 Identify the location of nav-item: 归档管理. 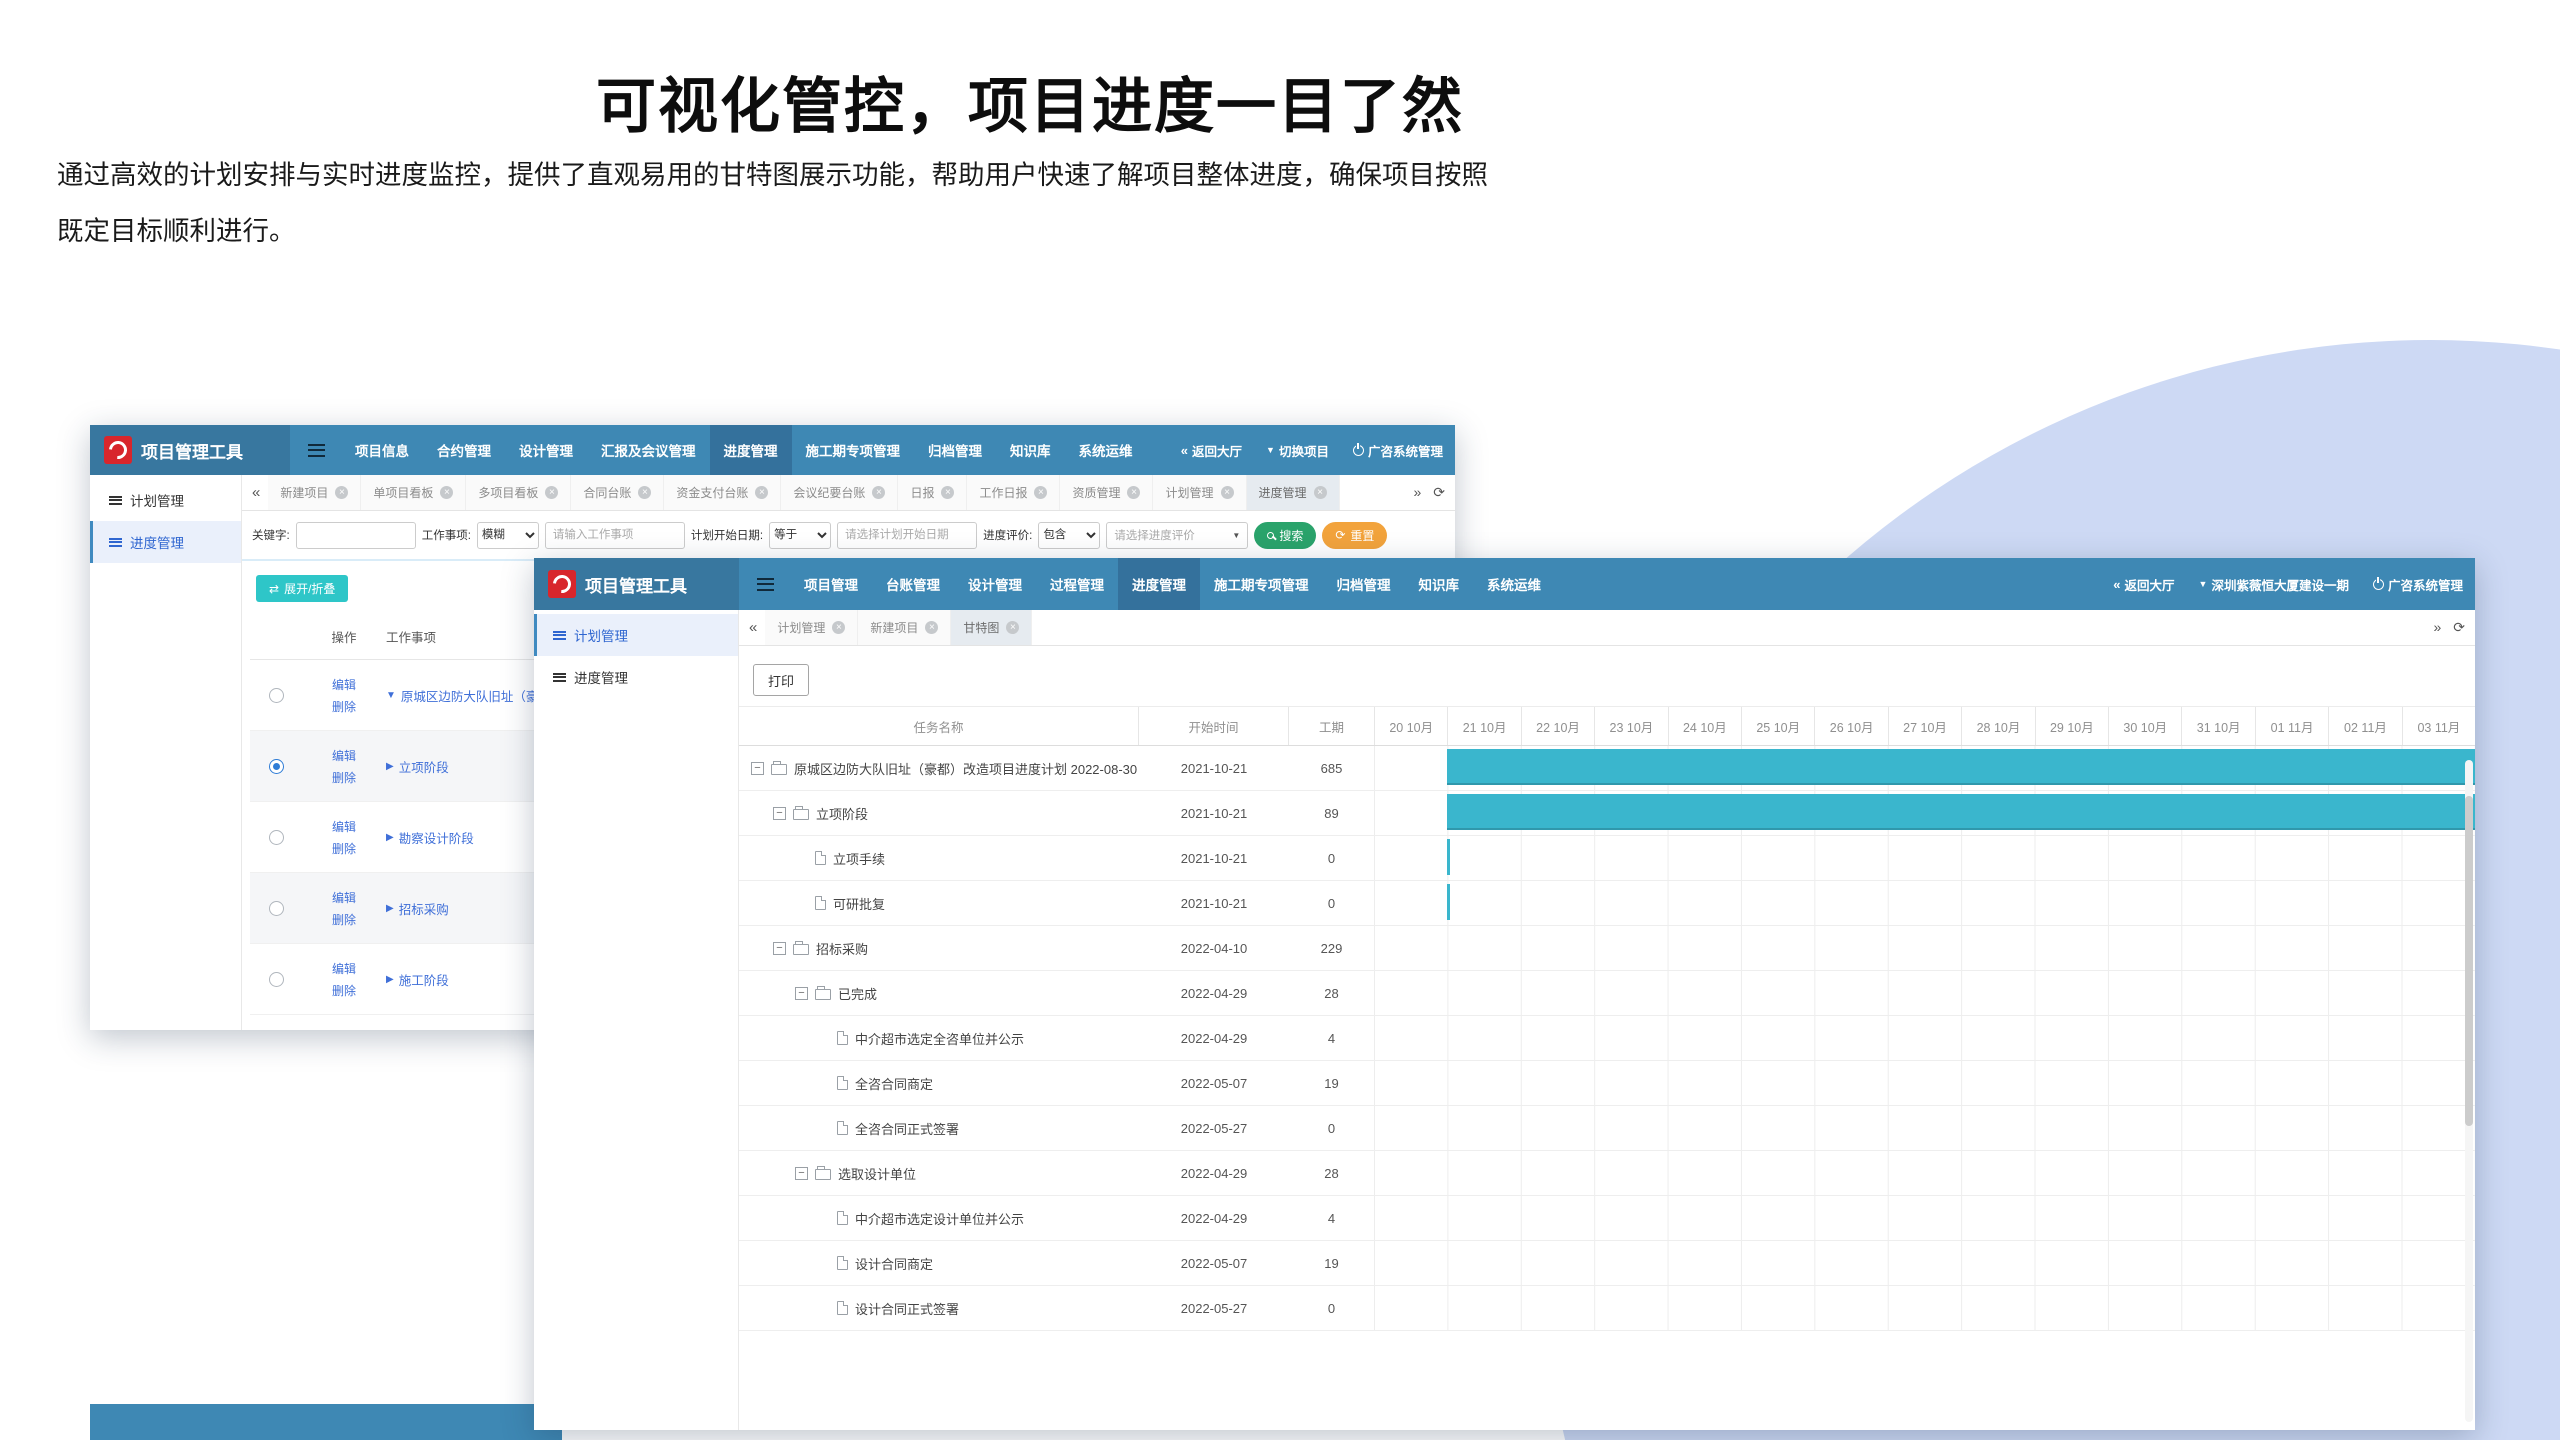
(1364, 584).